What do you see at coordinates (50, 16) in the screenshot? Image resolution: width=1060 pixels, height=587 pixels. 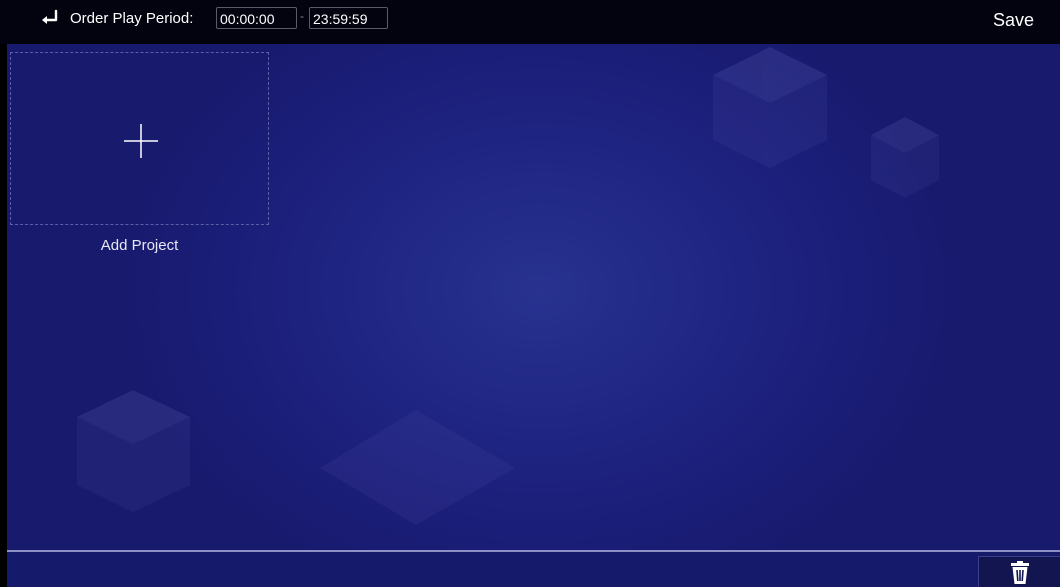 I see `return-arrow-icon` at bounding box center [50, 16].